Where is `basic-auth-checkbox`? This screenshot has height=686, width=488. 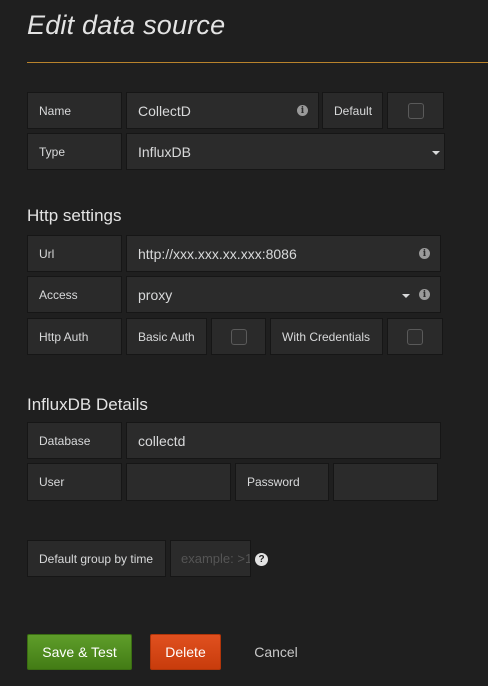
basic-auth-checkbox is located at coordinates (238, 336).